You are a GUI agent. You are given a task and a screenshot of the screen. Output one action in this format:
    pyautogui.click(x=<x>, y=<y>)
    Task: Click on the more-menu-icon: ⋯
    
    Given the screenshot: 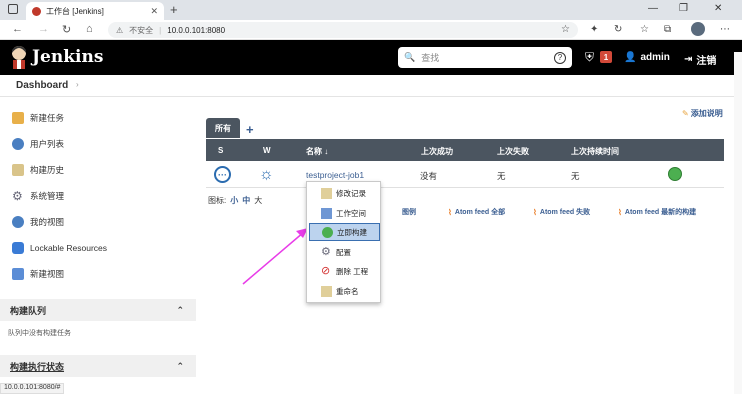 What is the action you would take?
    pyautogui.click(x=725, y=29)
    